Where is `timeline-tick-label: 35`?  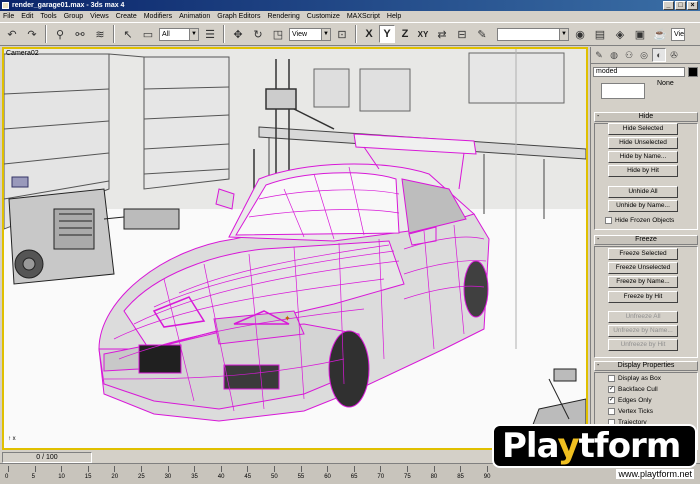
timeline-tick-label: 35 is located at coordinates (194, 477).